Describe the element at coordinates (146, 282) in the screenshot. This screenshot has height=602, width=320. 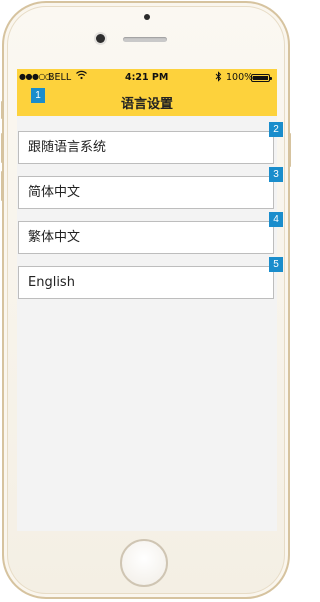
I see `language-option-english: English` at that location.